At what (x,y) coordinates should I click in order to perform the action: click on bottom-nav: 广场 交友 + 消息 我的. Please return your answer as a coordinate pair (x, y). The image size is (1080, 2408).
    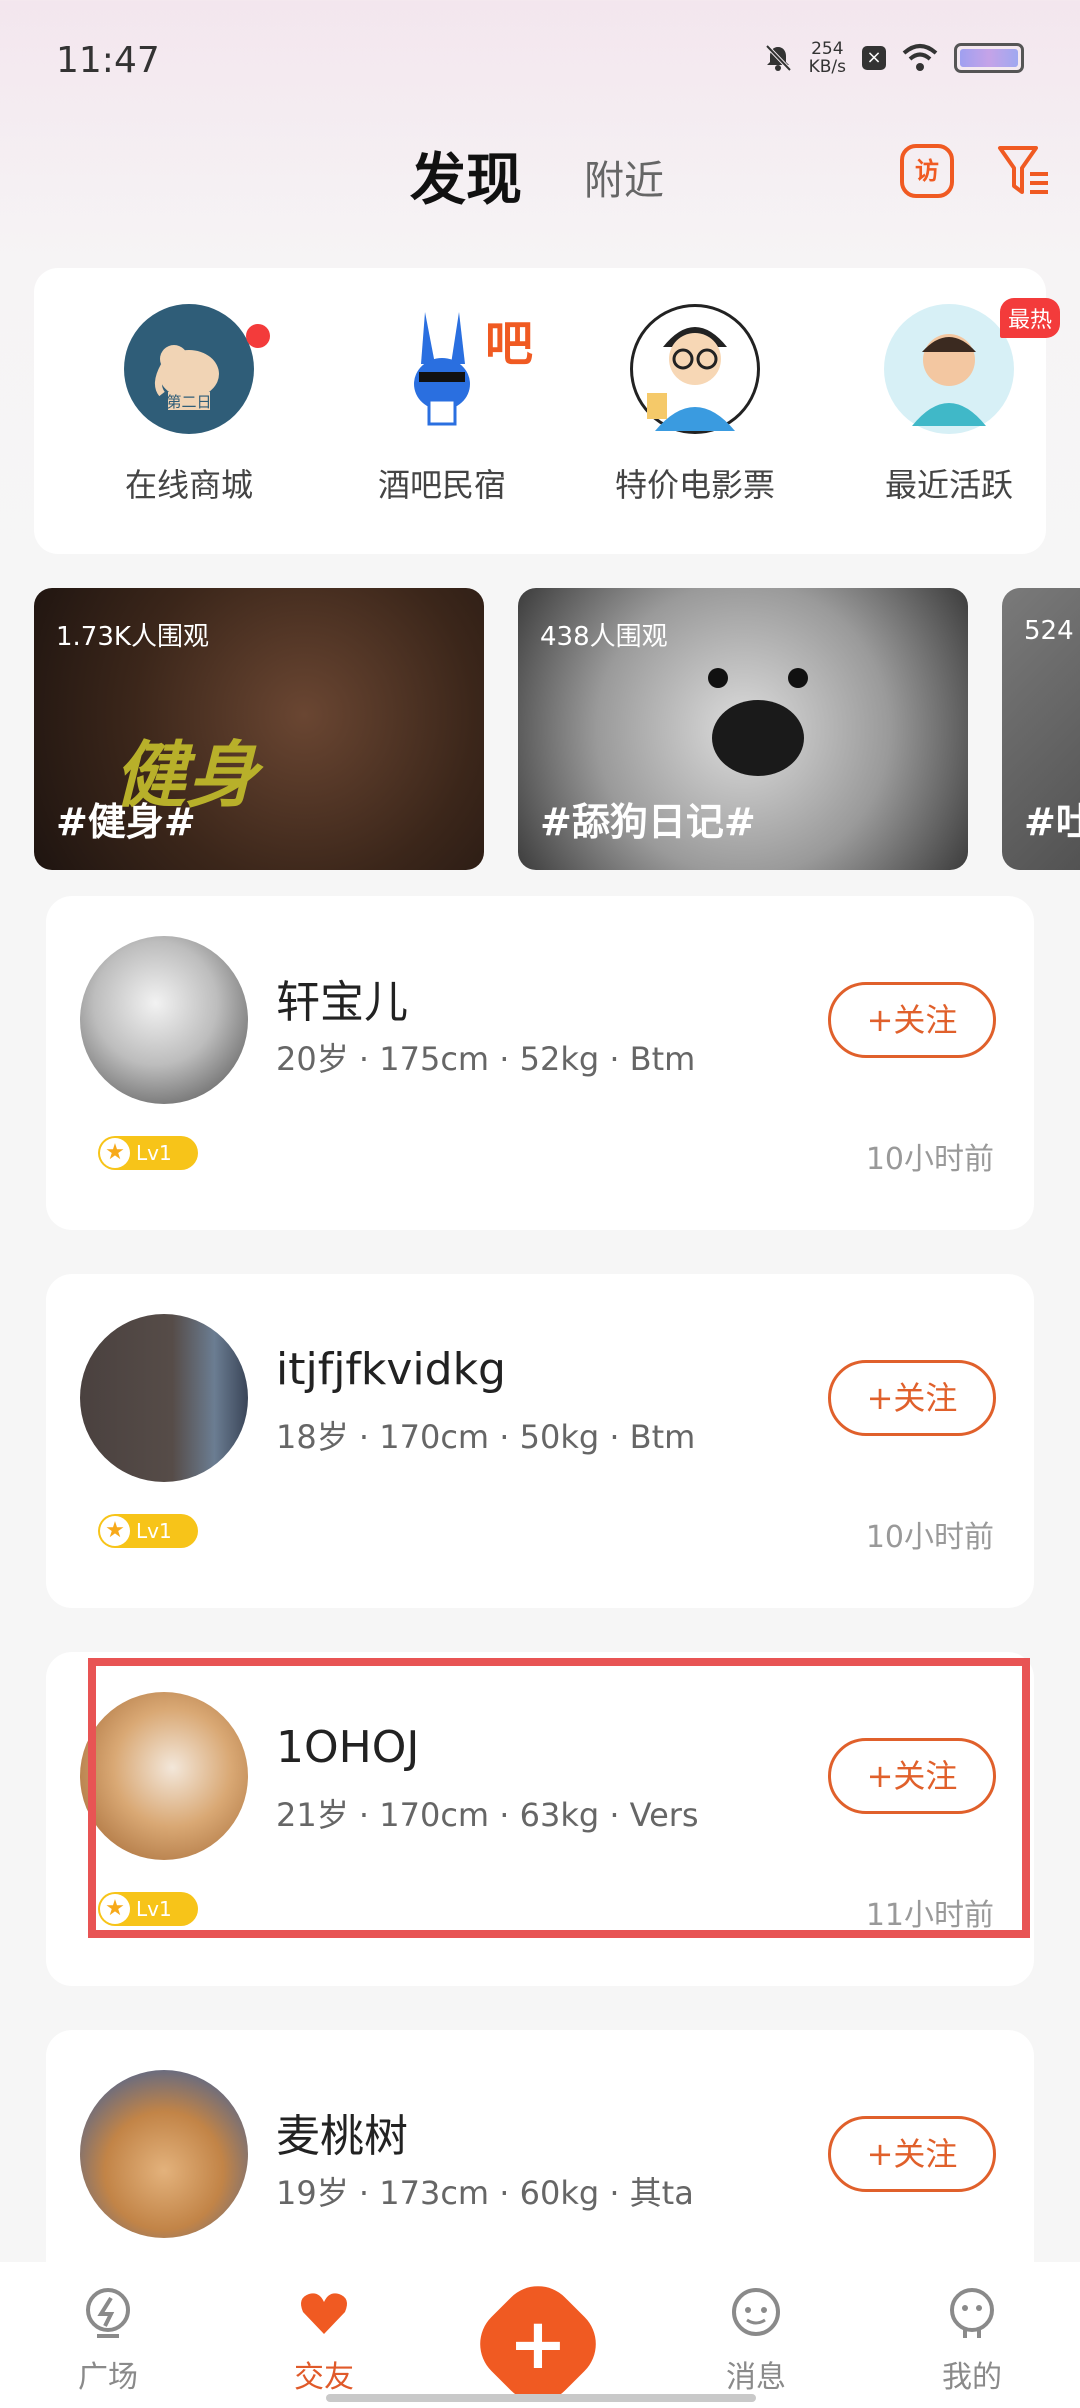
    Looking at the image, I should click on (540, 2335).